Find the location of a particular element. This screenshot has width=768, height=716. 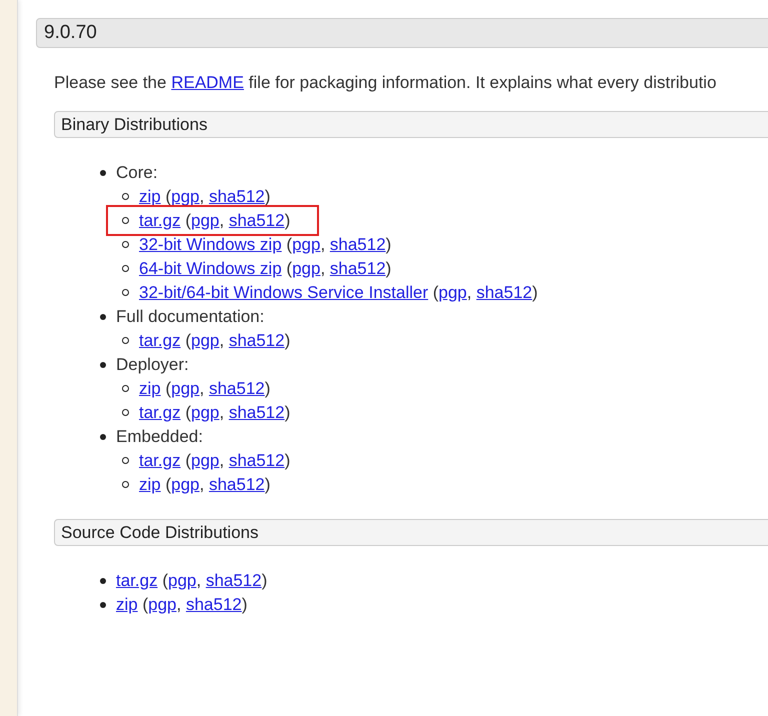

section-header: Source Code Distributions is located at coordinates (411, 532).